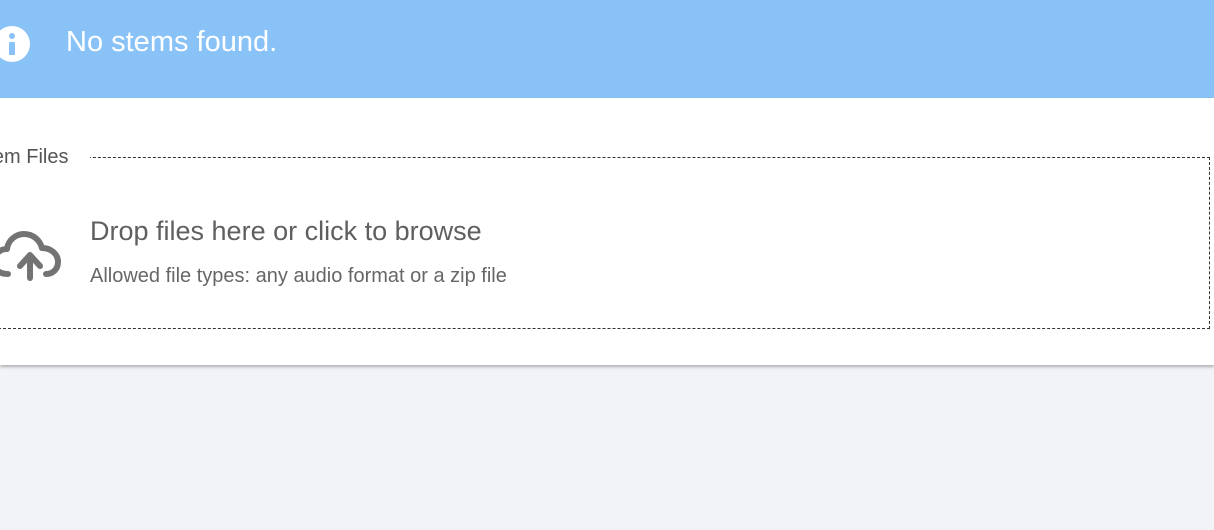  I want to click on drop-zone-title: Drop files here or click to browse, so click(286, 231).